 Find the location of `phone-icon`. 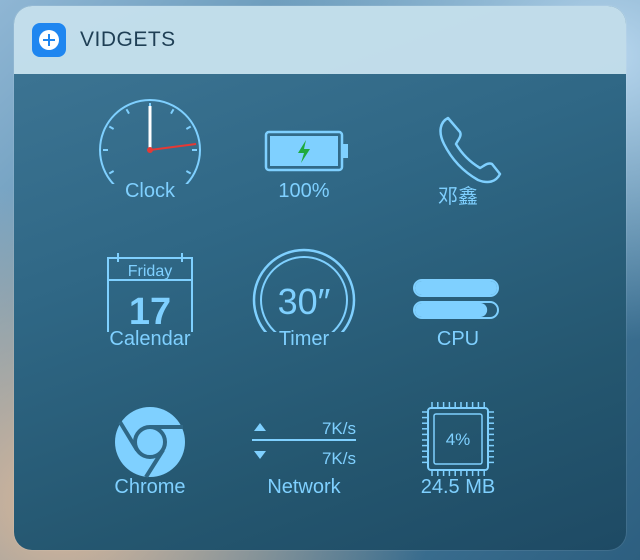

phone-icon is located at coordinates (470, 150).